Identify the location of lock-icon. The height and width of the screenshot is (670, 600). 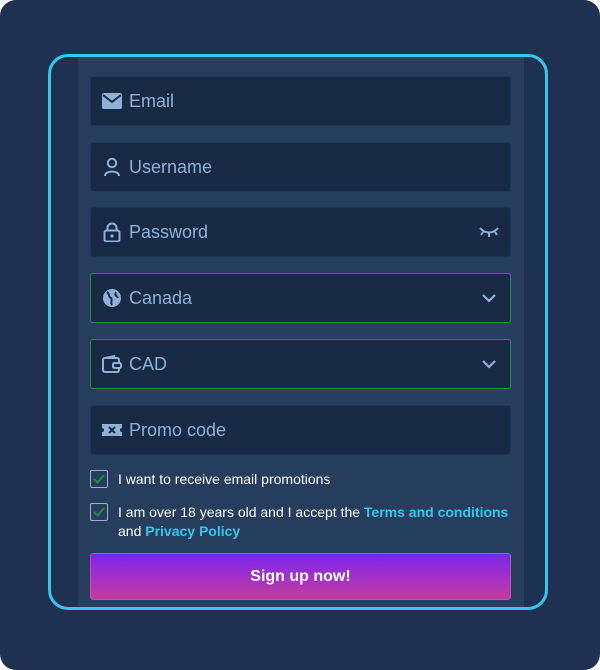
(112, 232).